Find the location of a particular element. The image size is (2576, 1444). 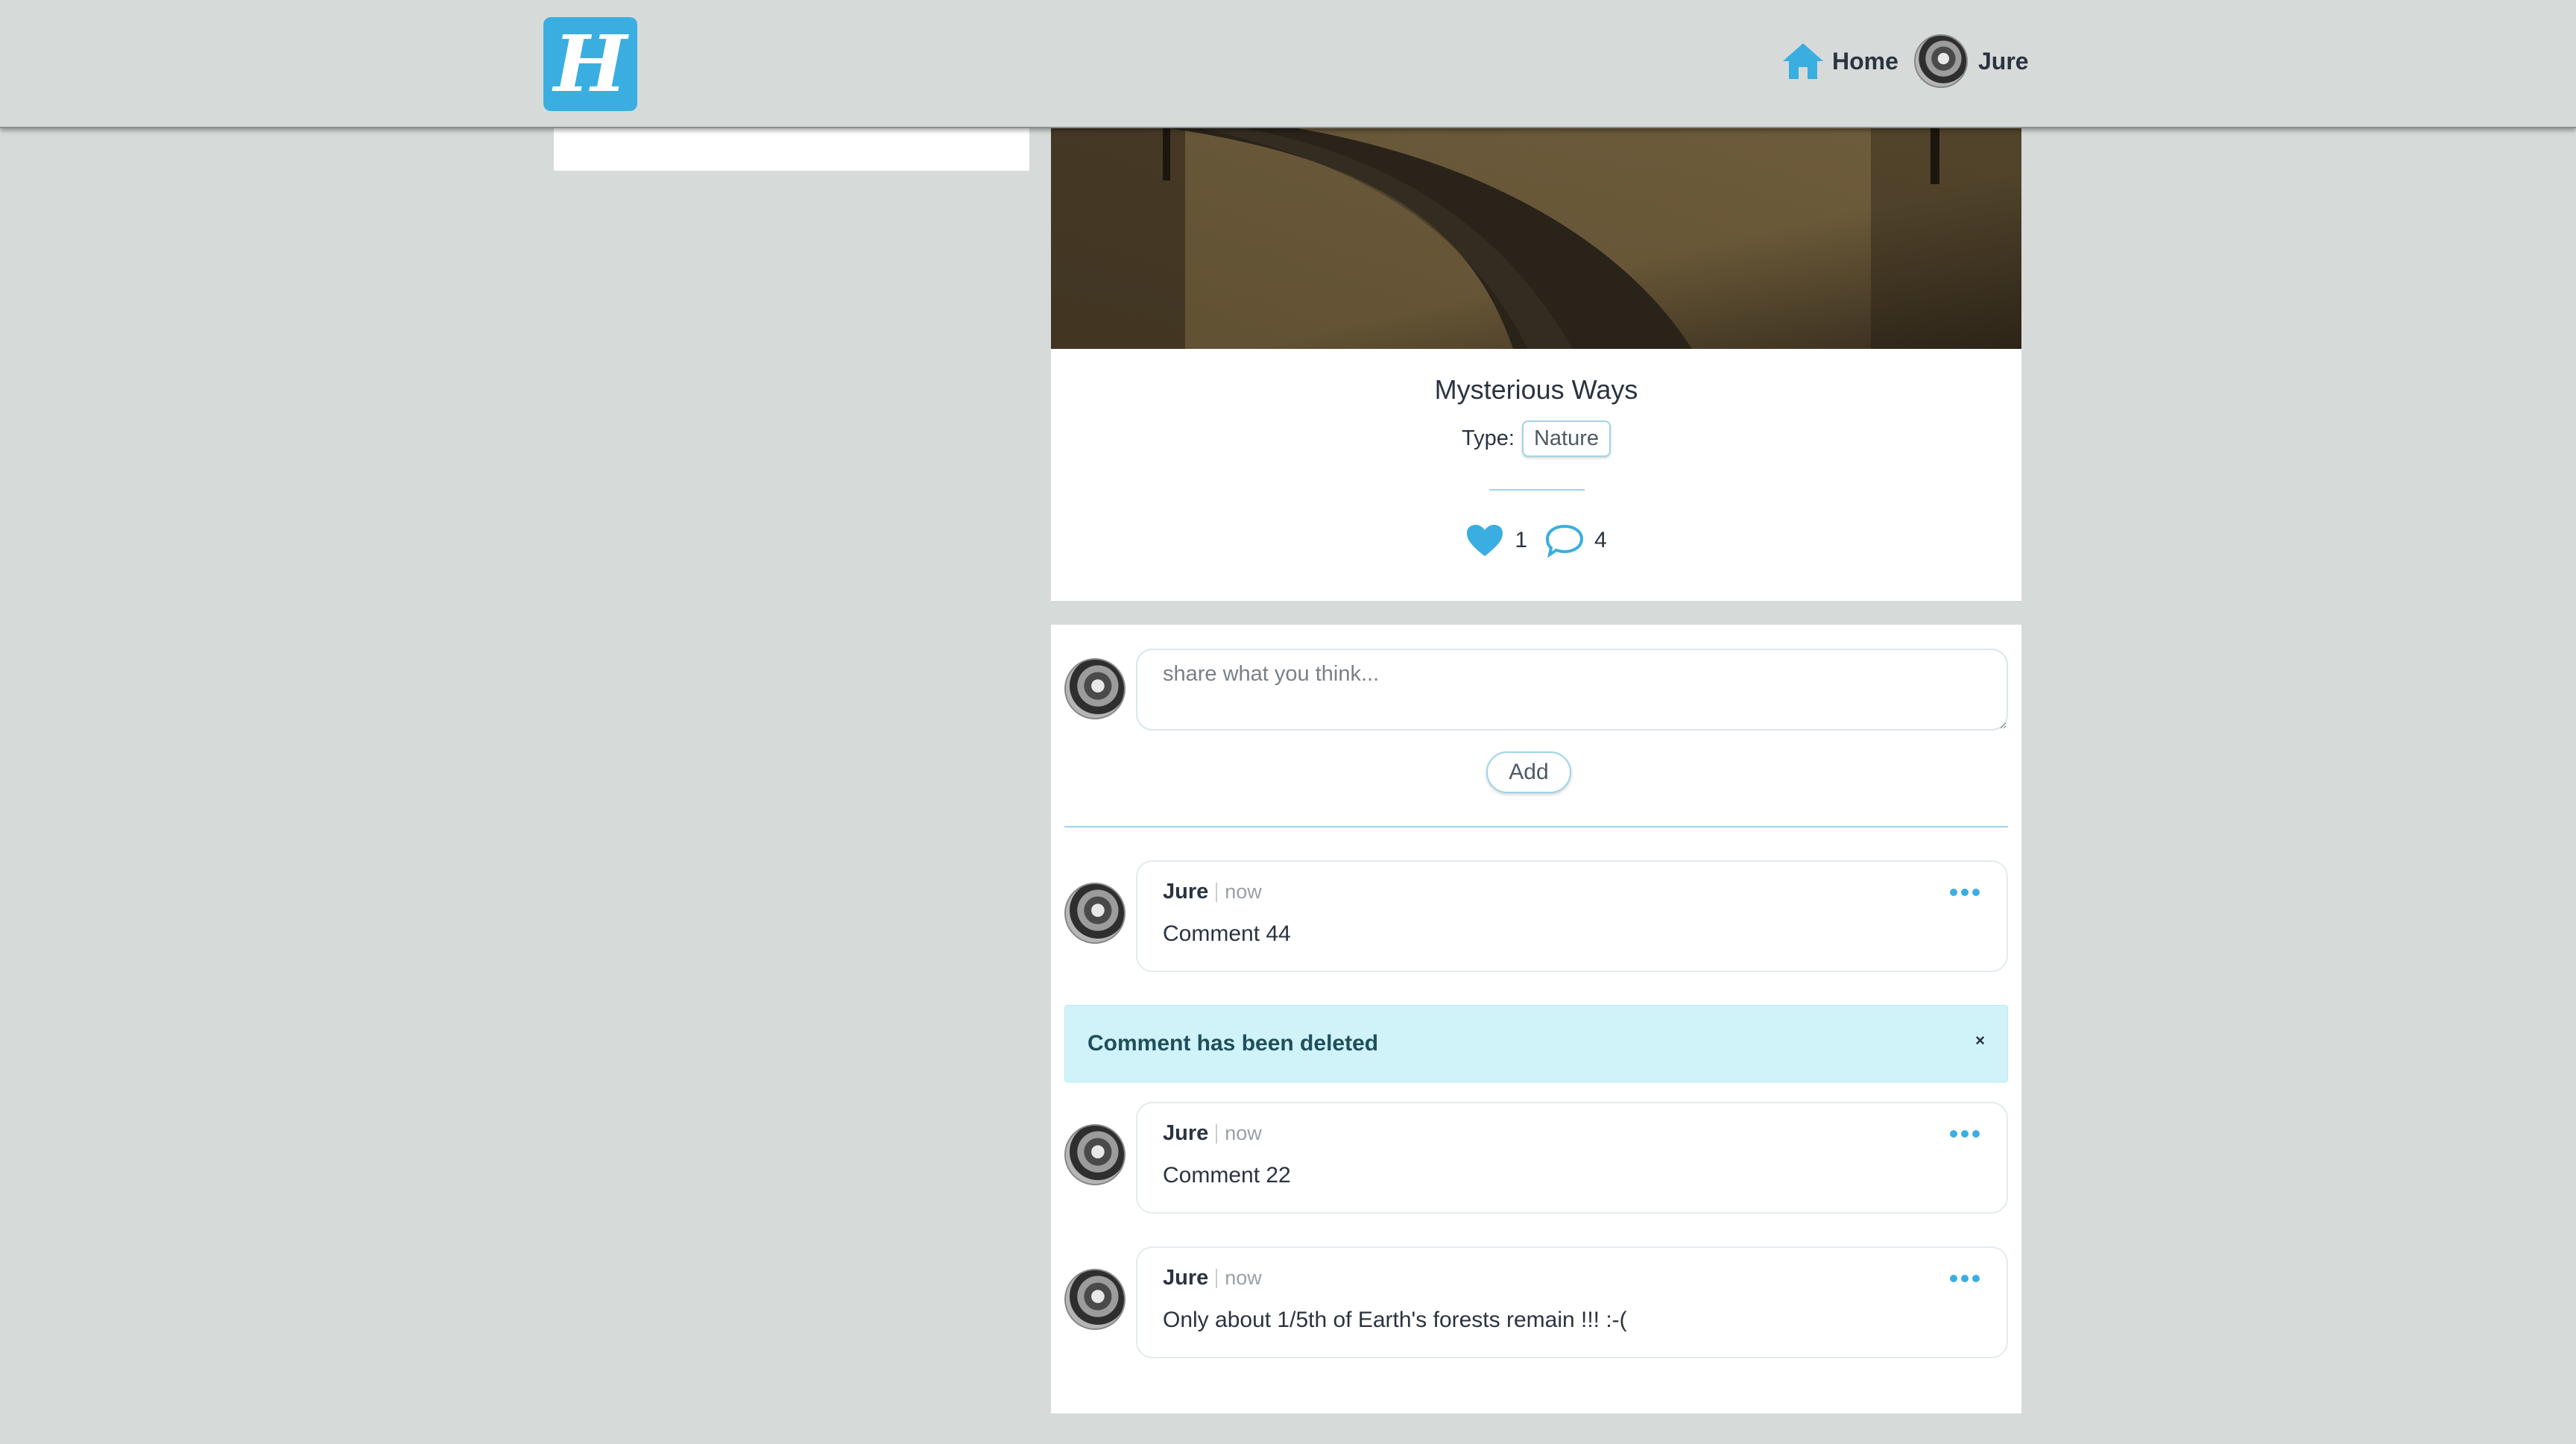

comment-input is located at coordinates (1572, 690).